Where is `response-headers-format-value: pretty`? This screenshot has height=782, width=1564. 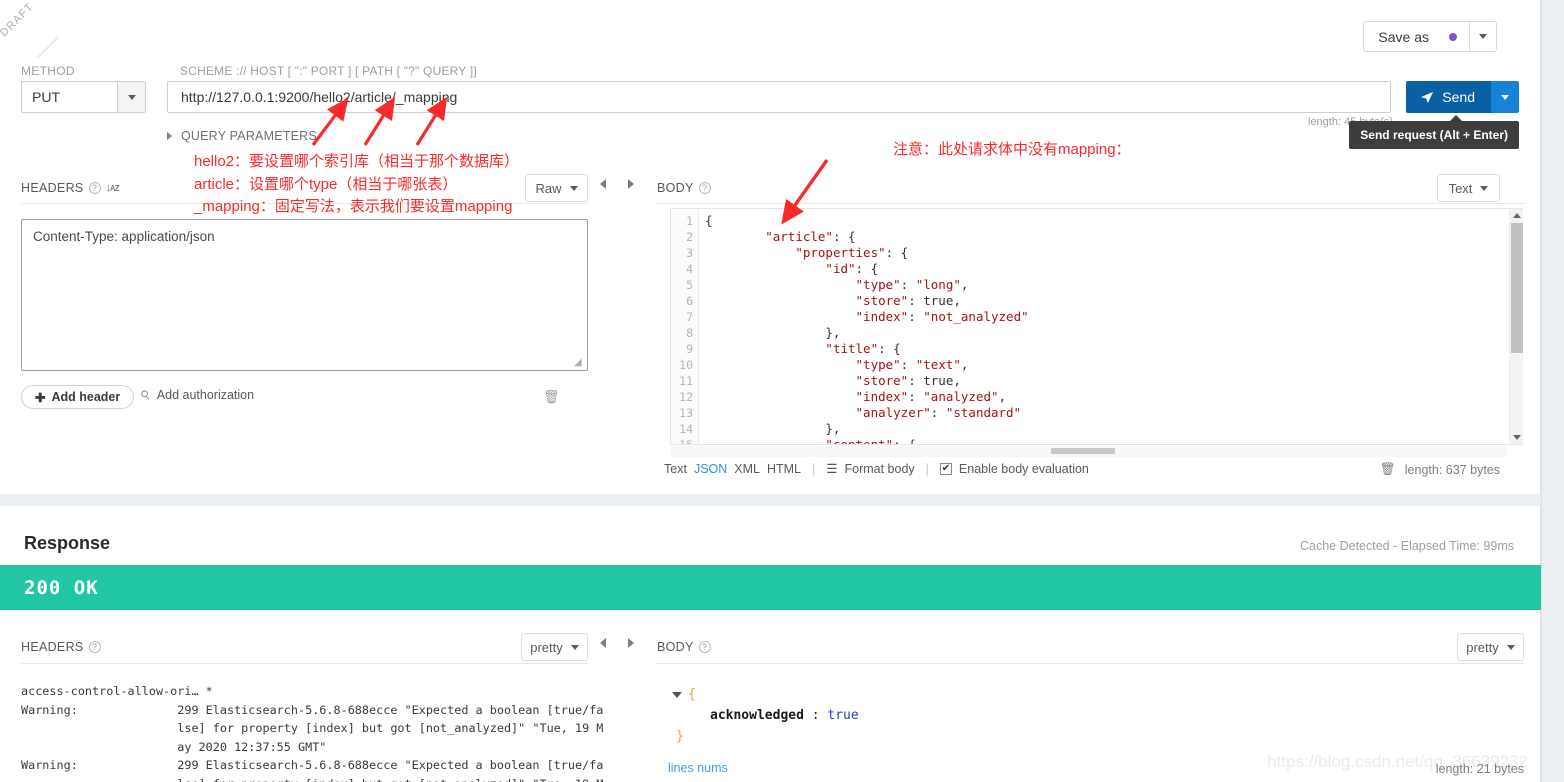 response-headers-format-value: pretty is located at coordinates (546, 647).